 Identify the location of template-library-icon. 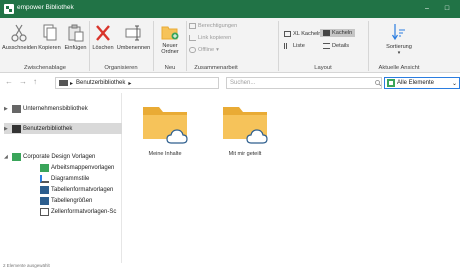
(16, 157).